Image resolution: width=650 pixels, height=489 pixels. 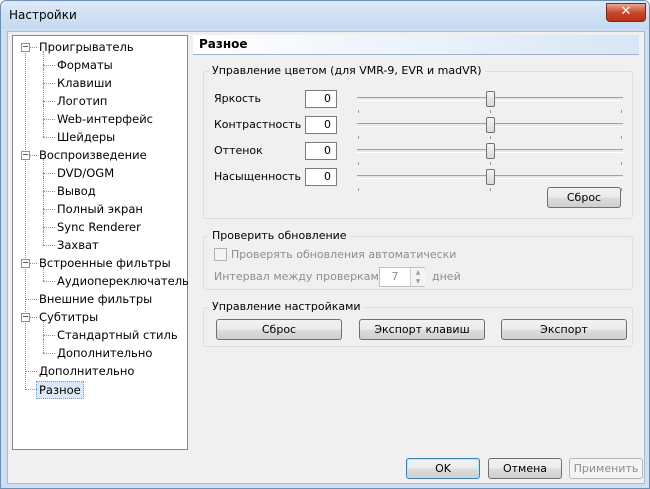 I want to click on export-button: Экспорт, so click(x=564, y=329).